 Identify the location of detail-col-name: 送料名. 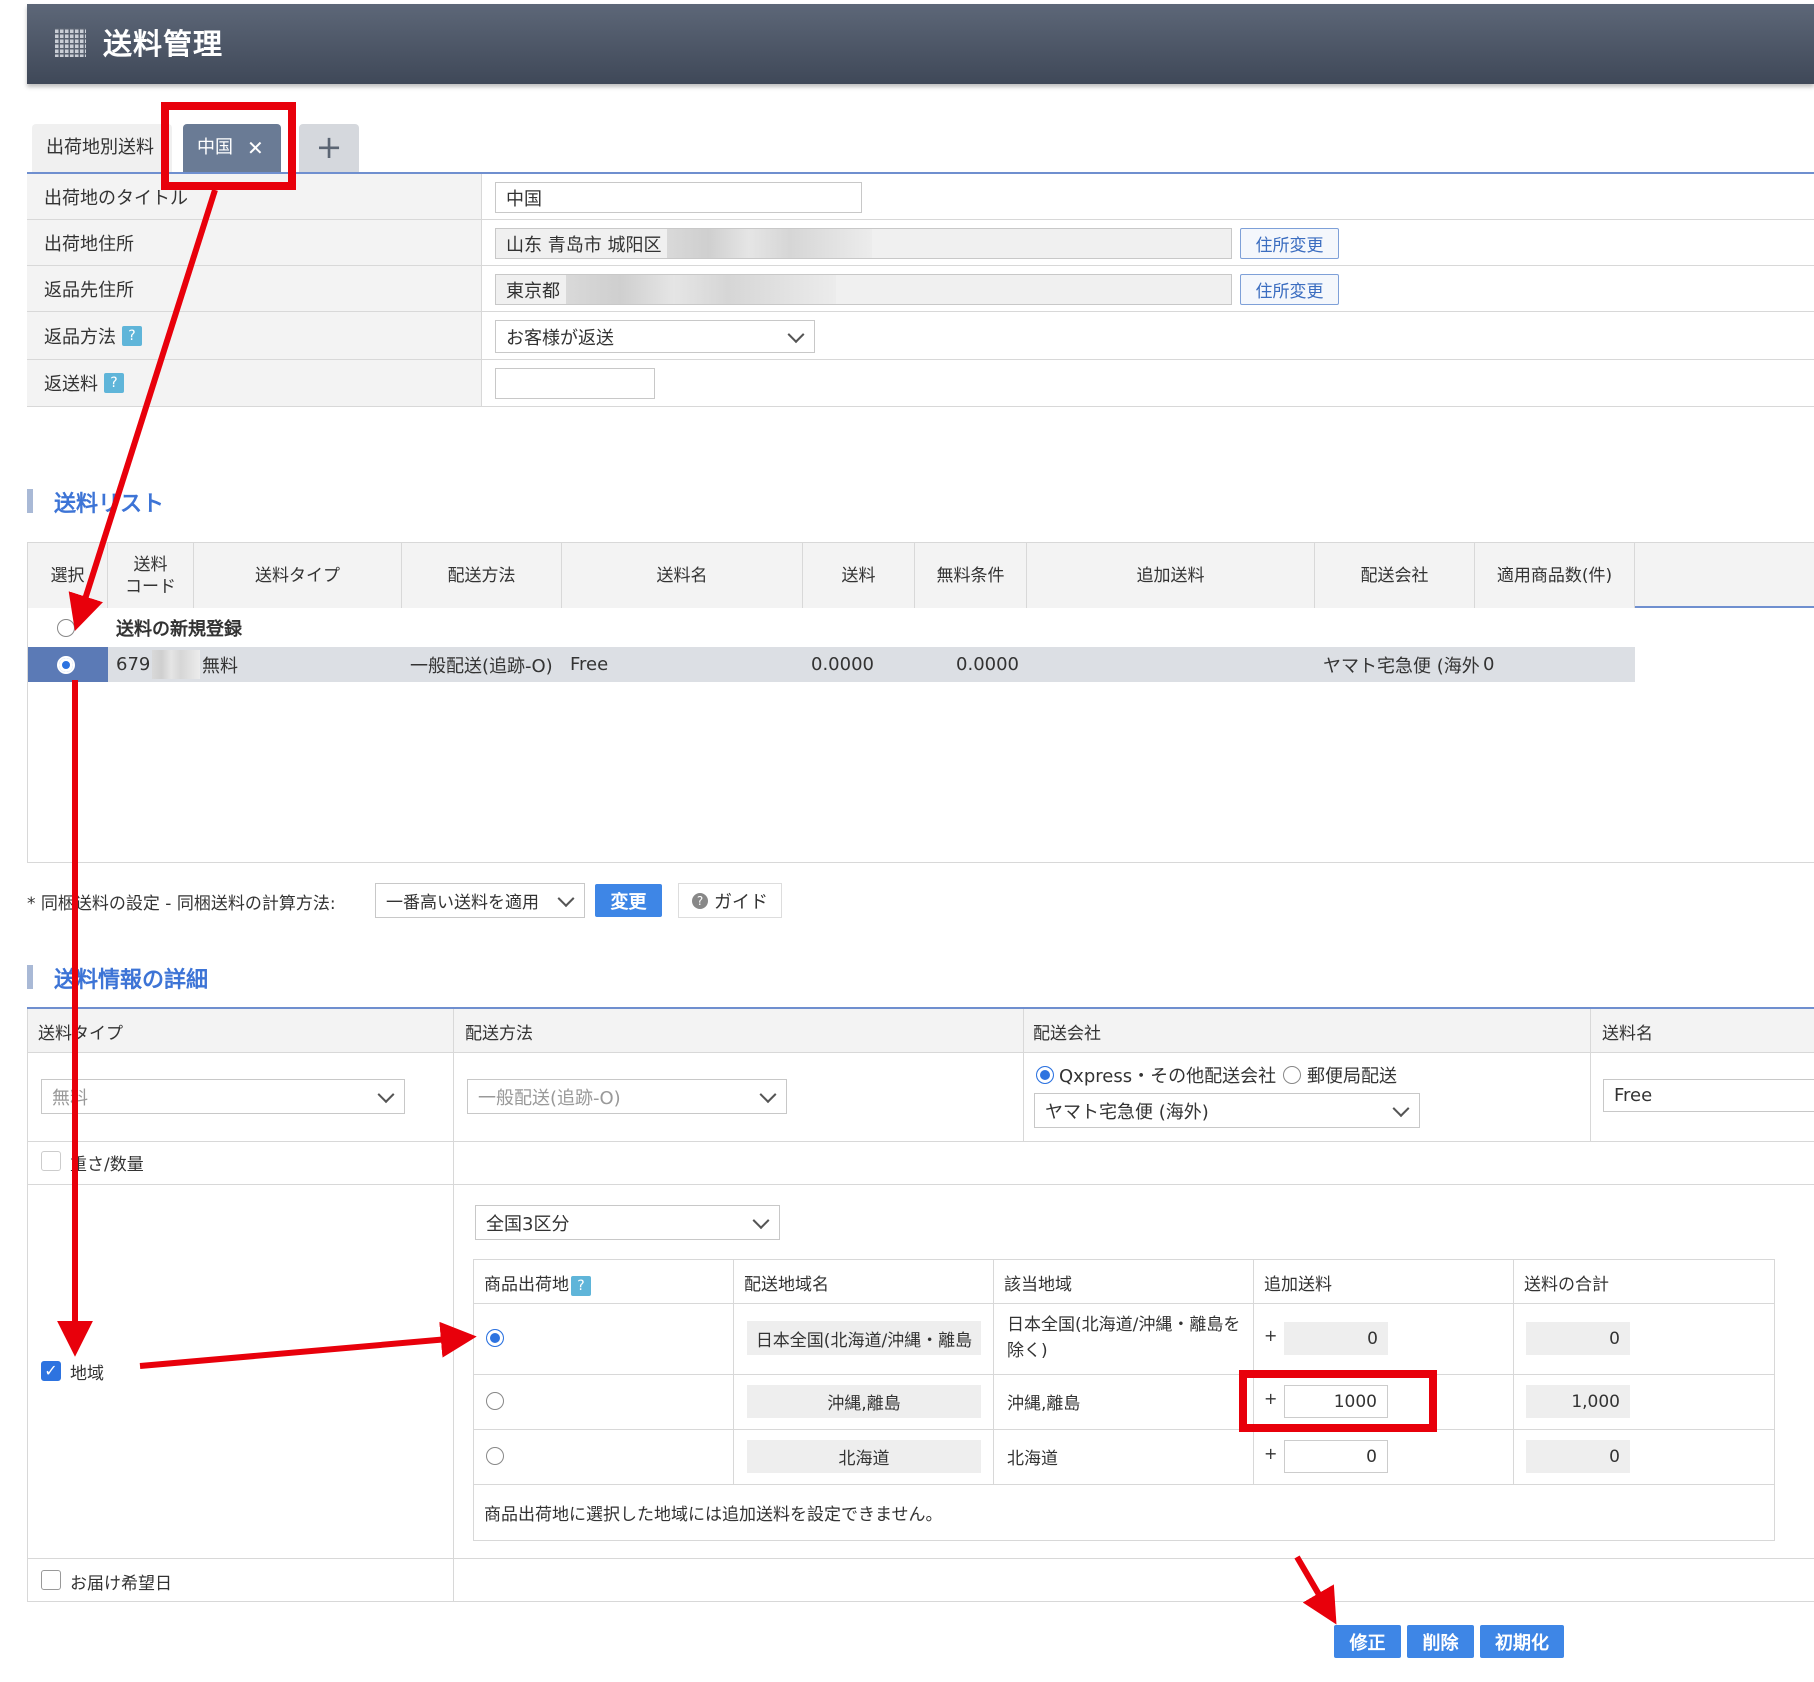
(1627, 1034).